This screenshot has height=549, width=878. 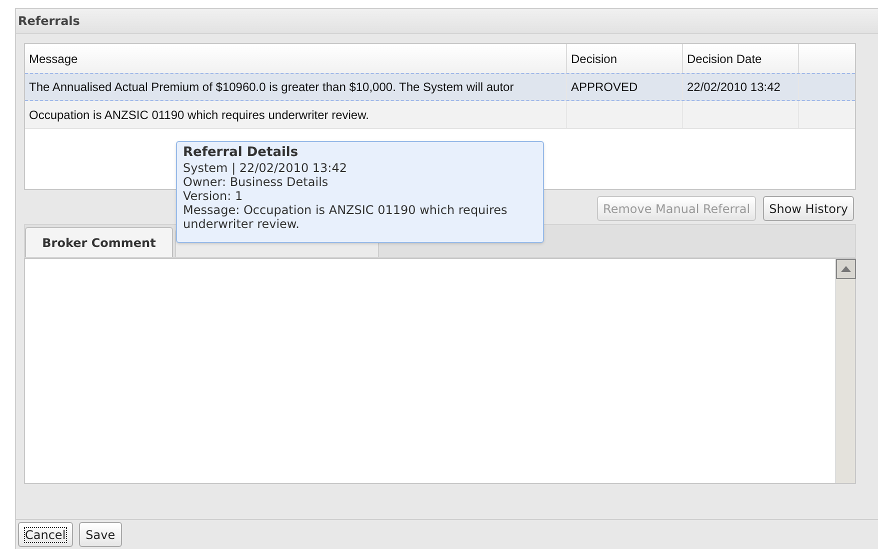 What do you see at coordinates (99, 242) in the screenshot?
I see `tab: Broker Comment` at bounding box center [99, 242].